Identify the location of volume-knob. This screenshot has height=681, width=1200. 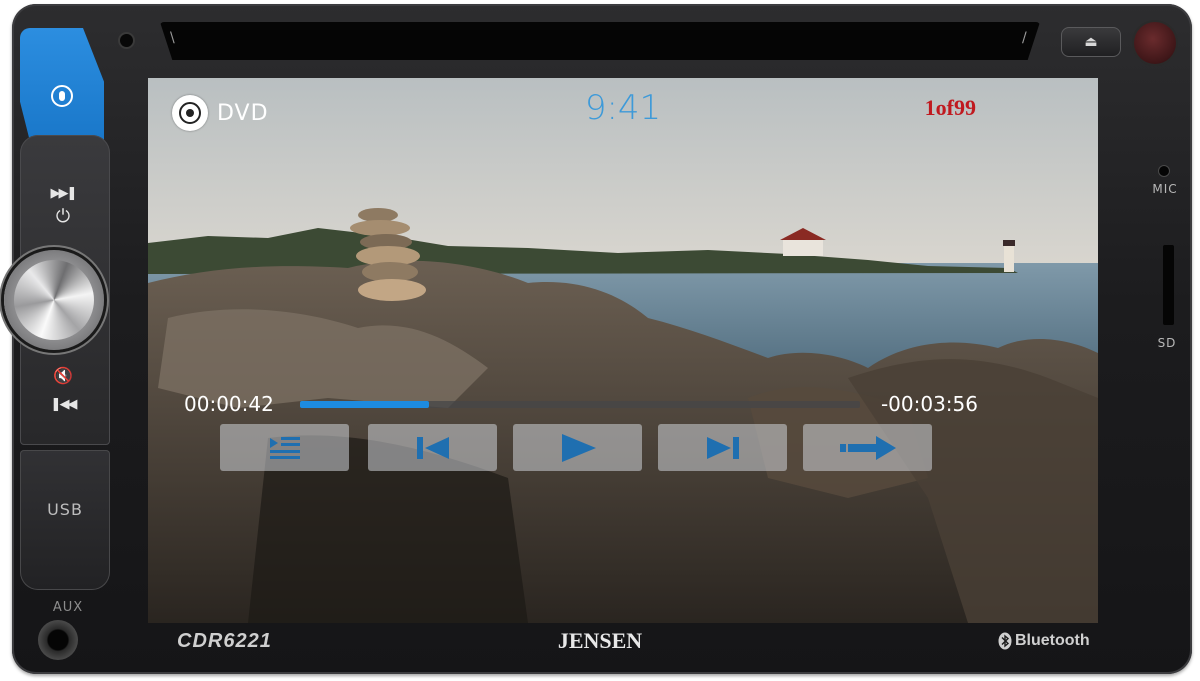
(54, 300).